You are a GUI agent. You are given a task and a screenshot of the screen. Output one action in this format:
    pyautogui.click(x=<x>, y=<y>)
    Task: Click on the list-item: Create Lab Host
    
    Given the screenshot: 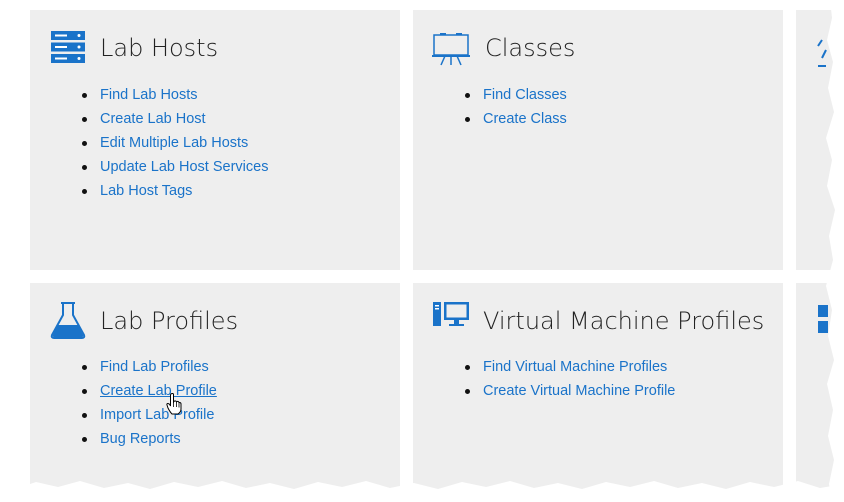 What is the action you would take?
    pyautogui.click(x=175, y=119)
    